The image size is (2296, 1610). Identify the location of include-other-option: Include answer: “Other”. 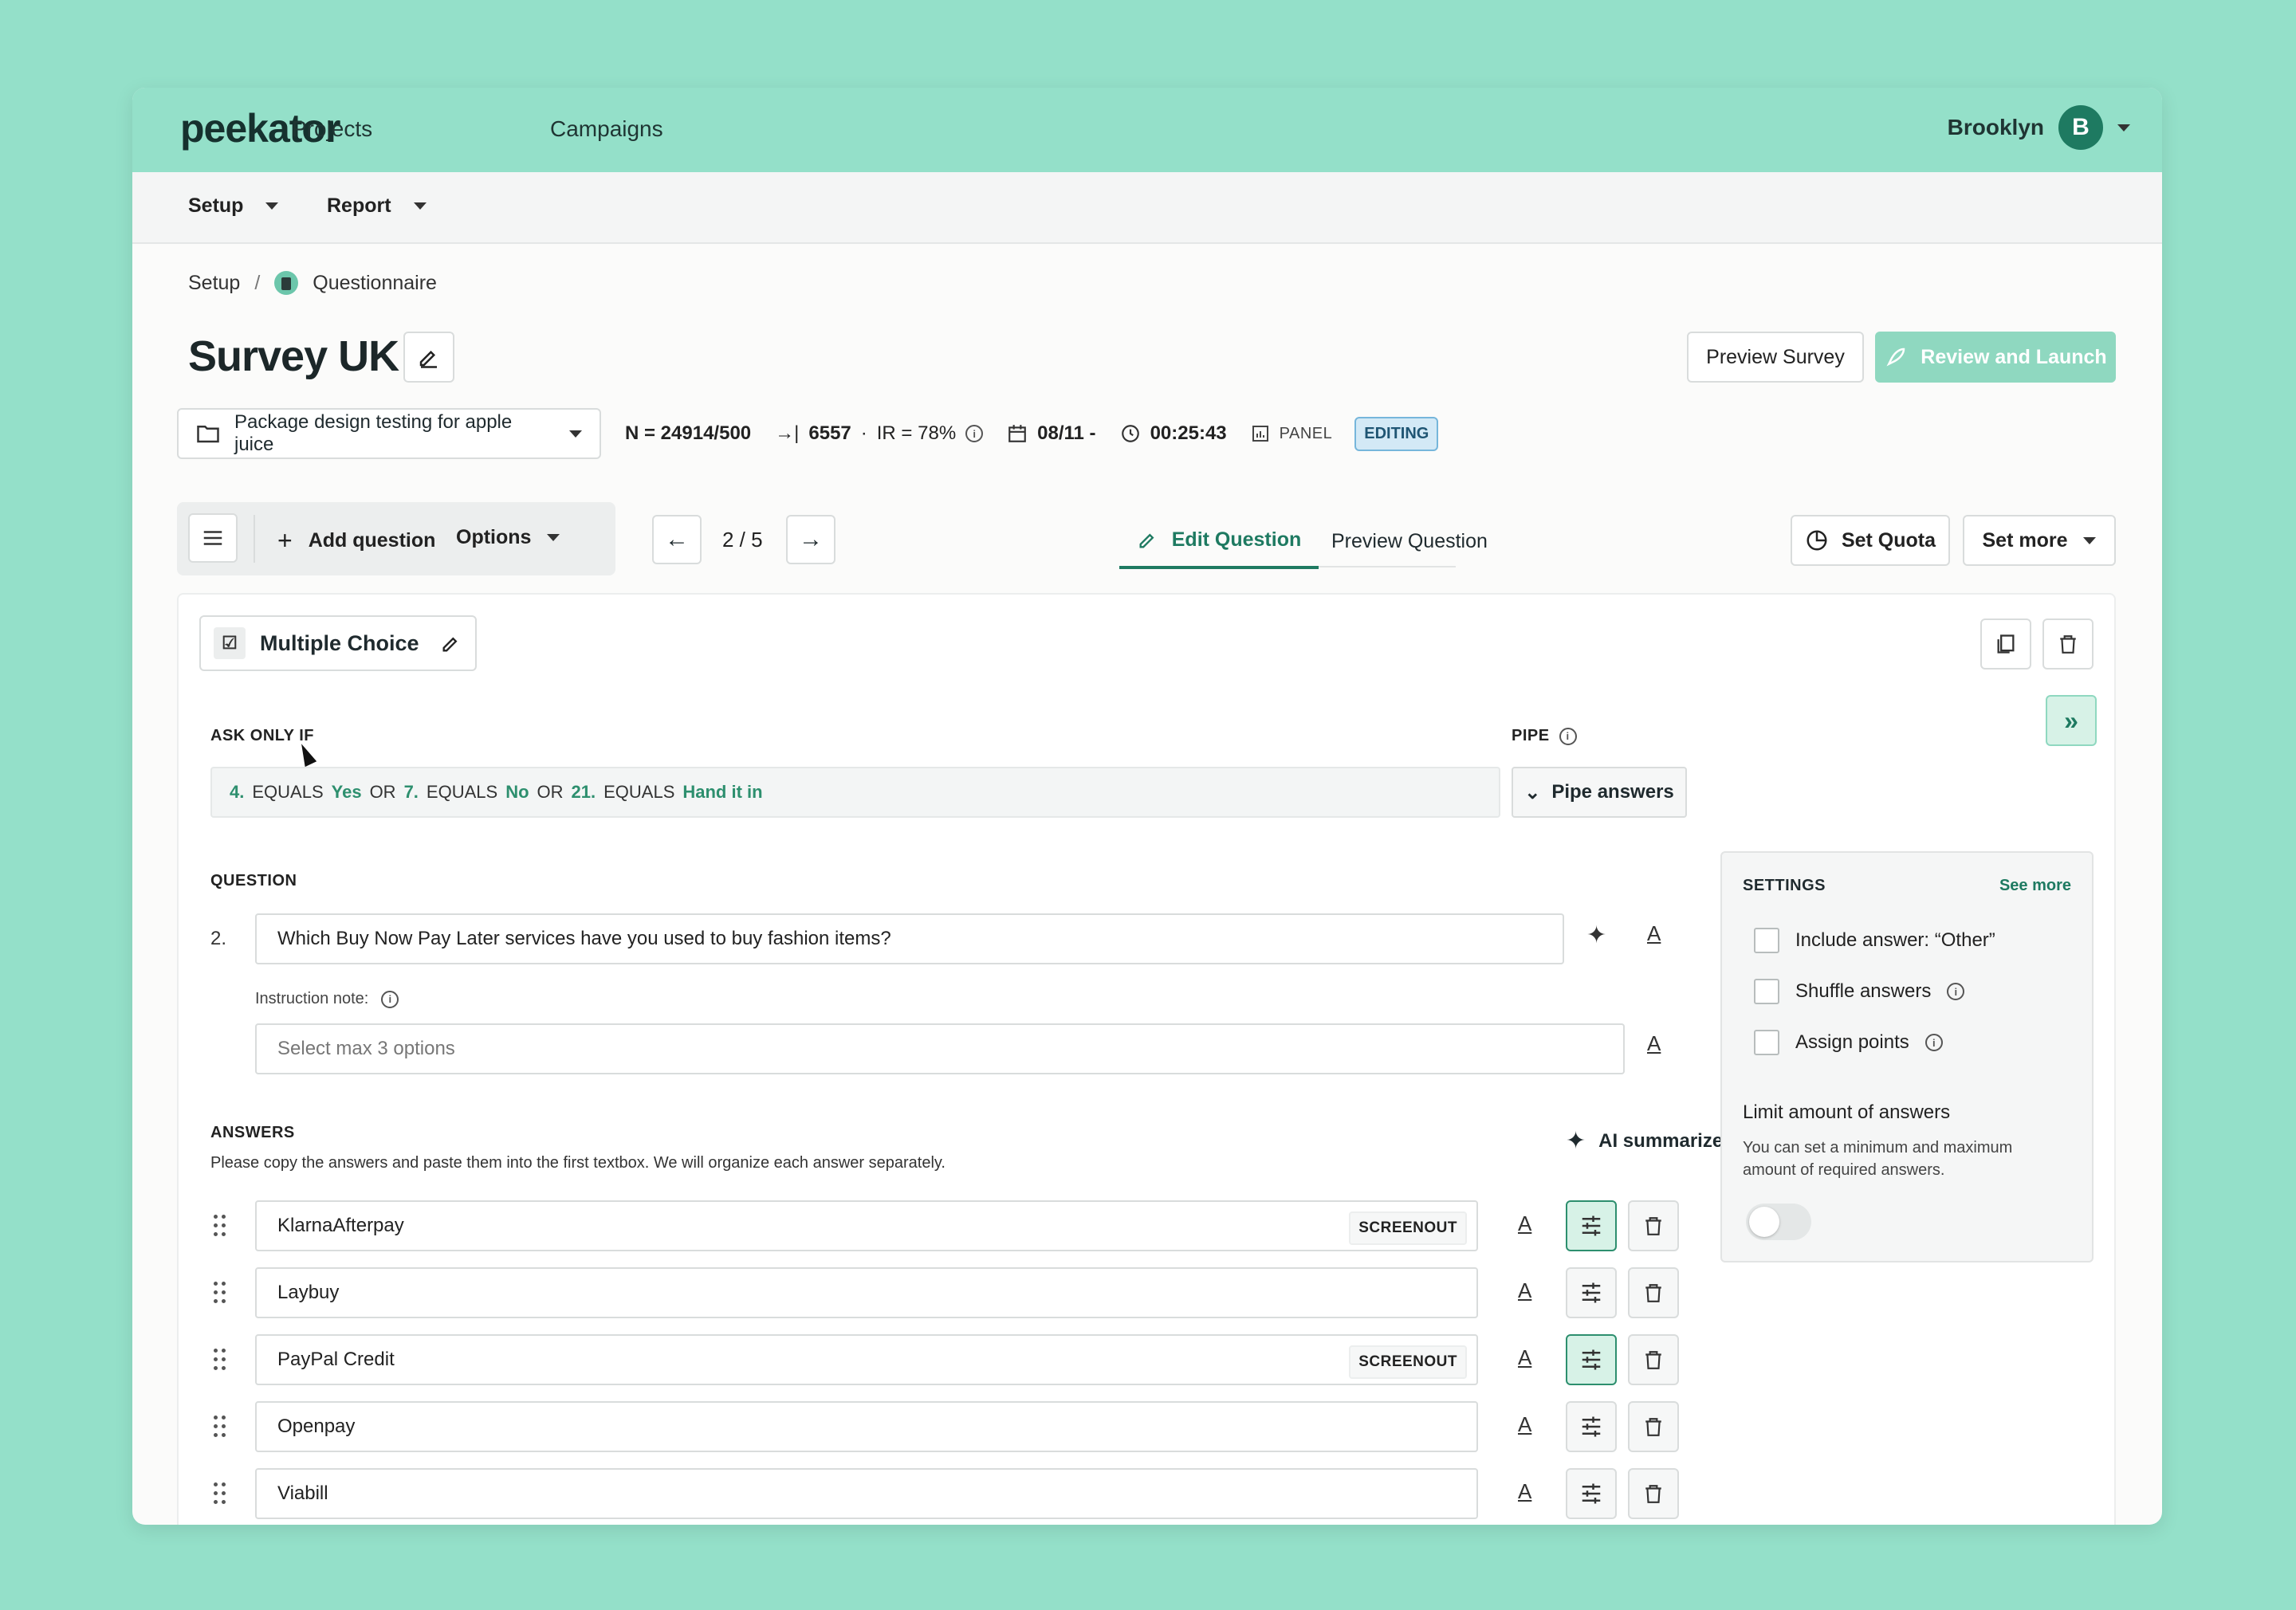
(1874, 940).